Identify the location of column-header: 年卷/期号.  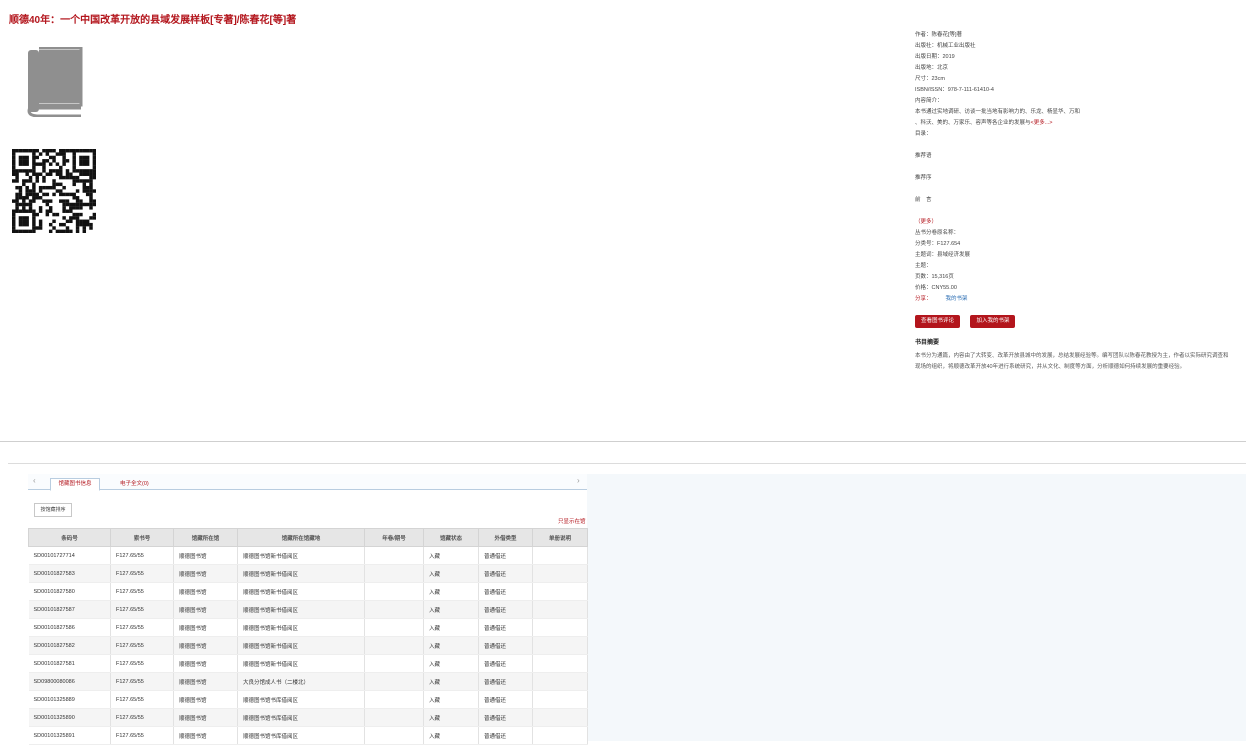
(394, 537).